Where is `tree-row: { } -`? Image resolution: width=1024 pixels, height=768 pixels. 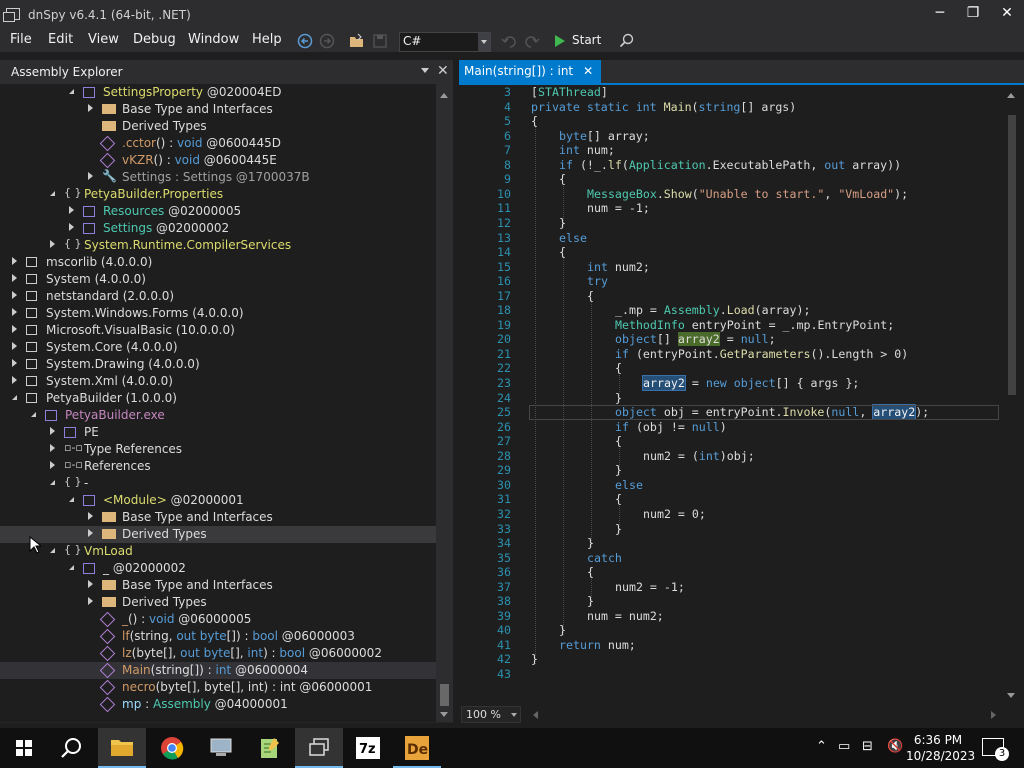
tree-row: { } - is located at coordinates (218, 483).